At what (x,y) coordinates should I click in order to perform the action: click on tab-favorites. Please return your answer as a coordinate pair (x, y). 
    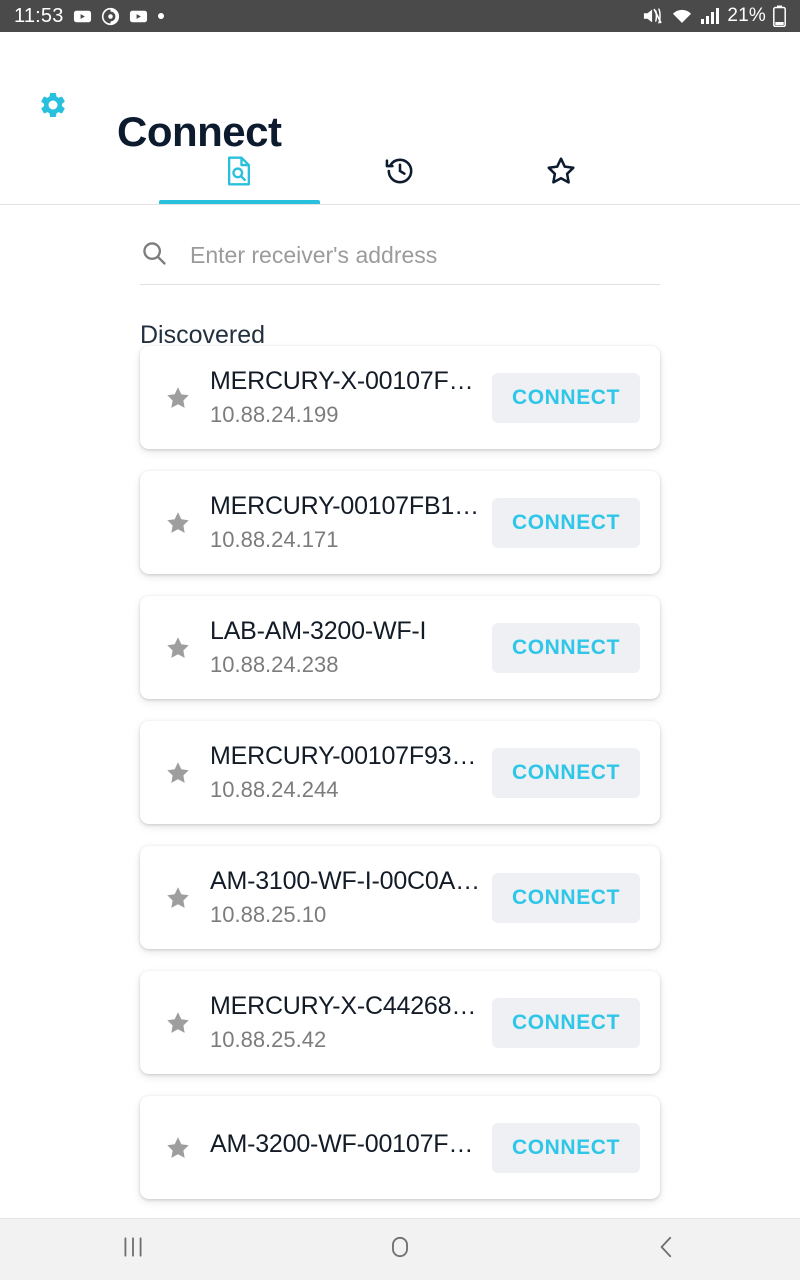
    Looking at the image, I should click on (560, 173).